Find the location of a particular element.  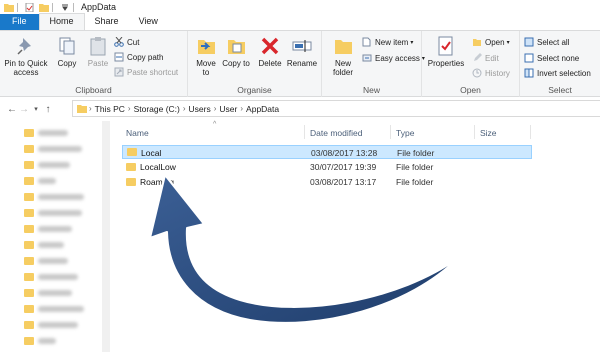

edit-icon is located at coordinates (478, 57).